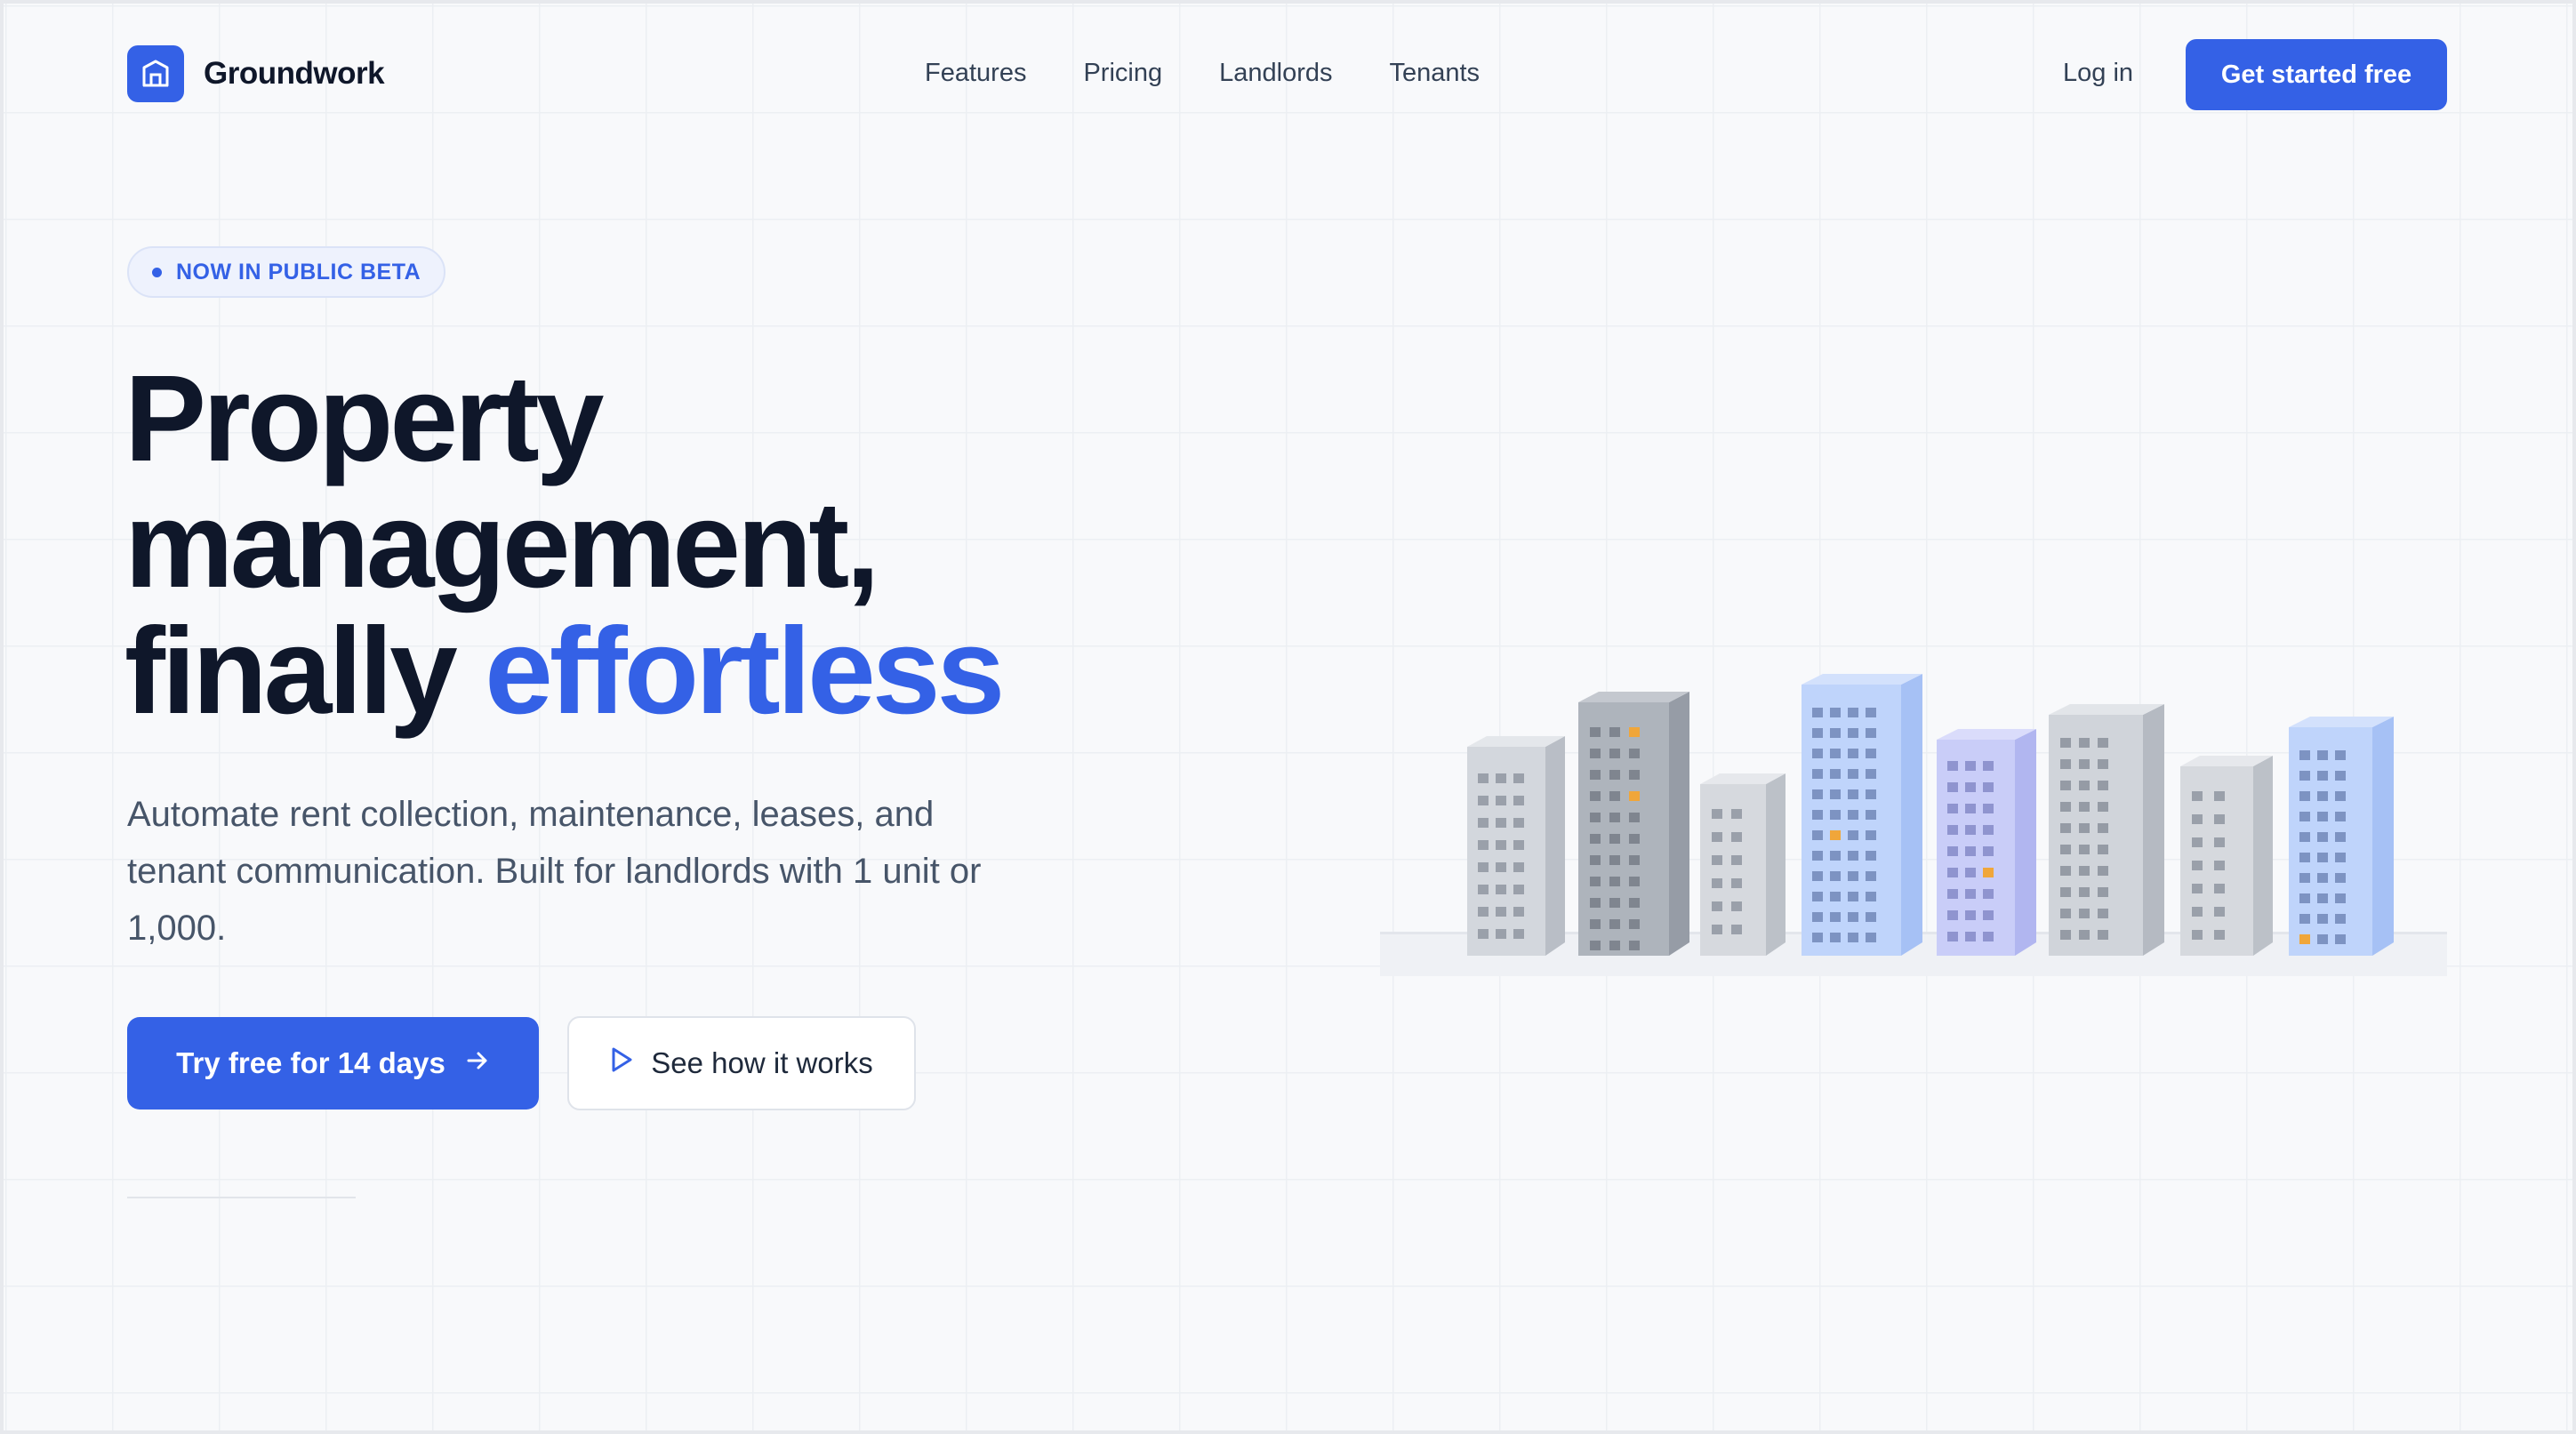  I want to click on arrow-right-icon, so click(477, 1063).